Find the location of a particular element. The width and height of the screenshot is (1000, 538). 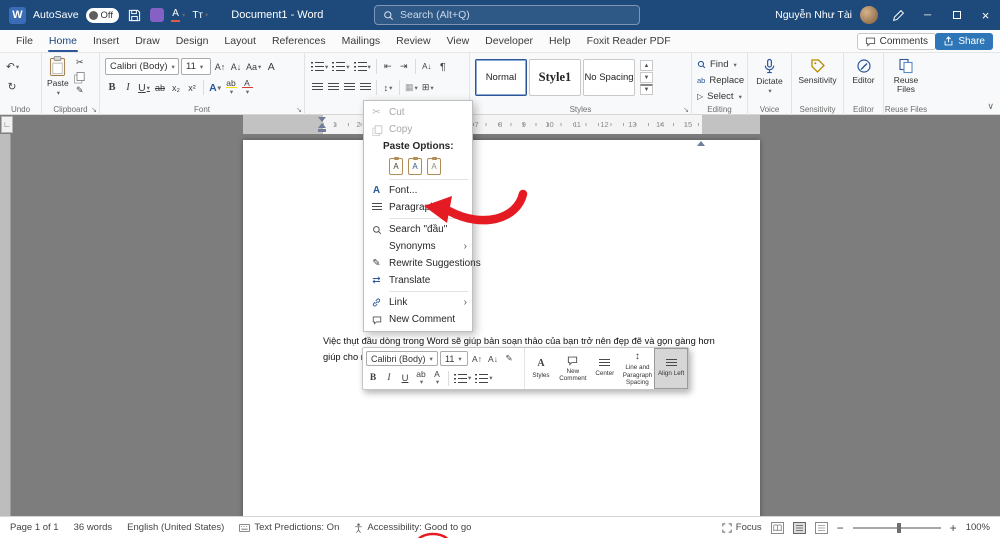

context-menu-synonyms: Synonyms is located at coordinates (418, 246).